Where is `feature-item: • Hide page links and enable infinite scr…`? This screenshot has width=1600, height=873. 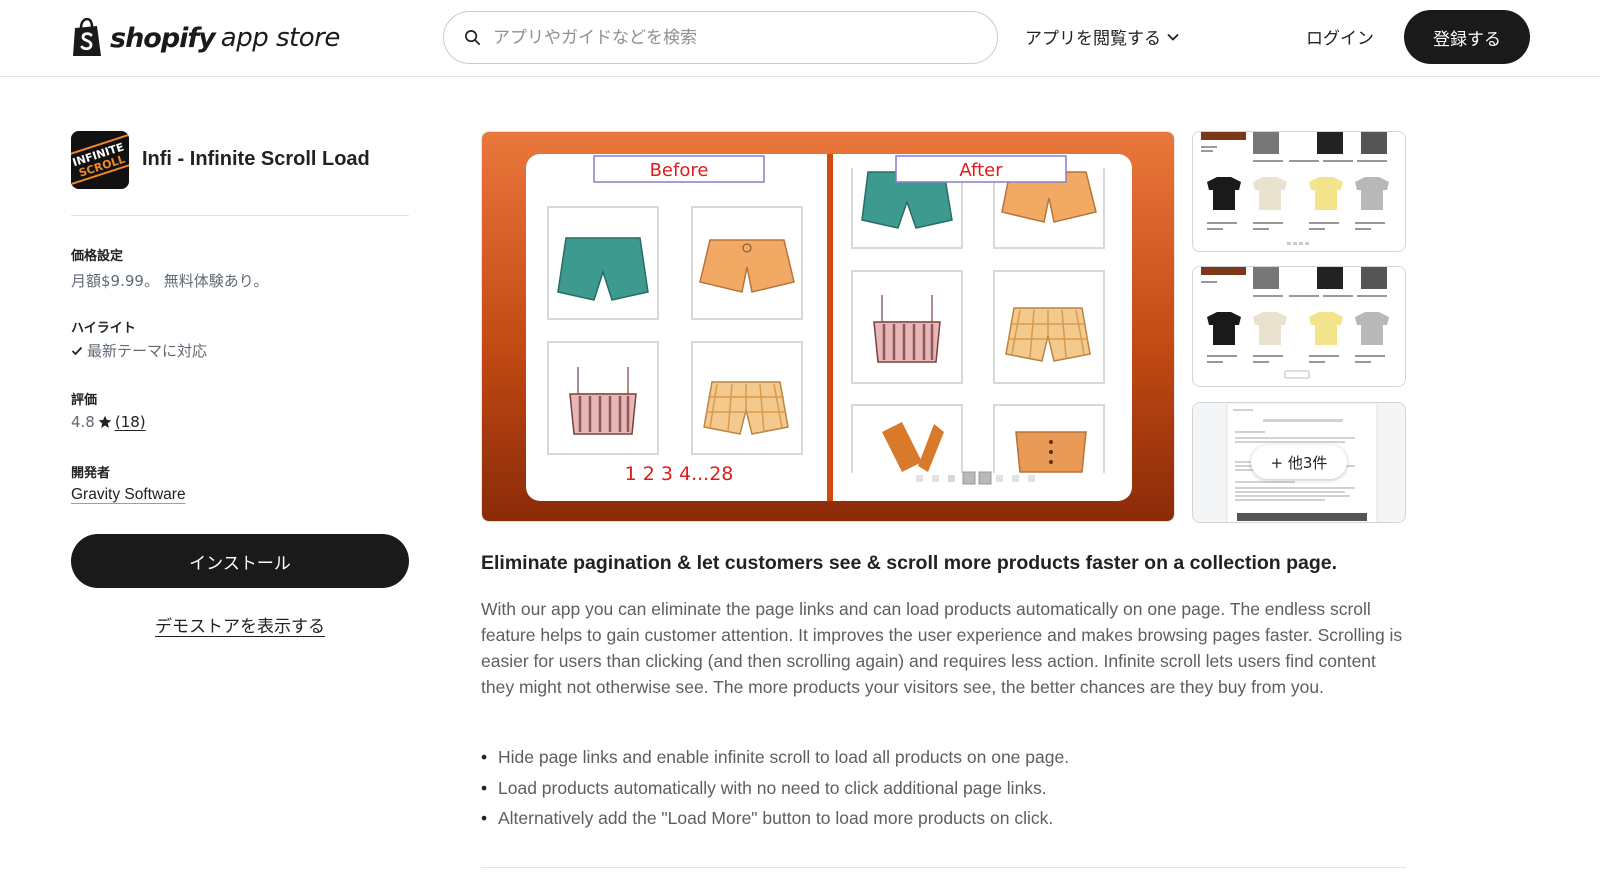
feature-item: • Hide page links and enable infinite scr… is located at coordinates (775, 757).